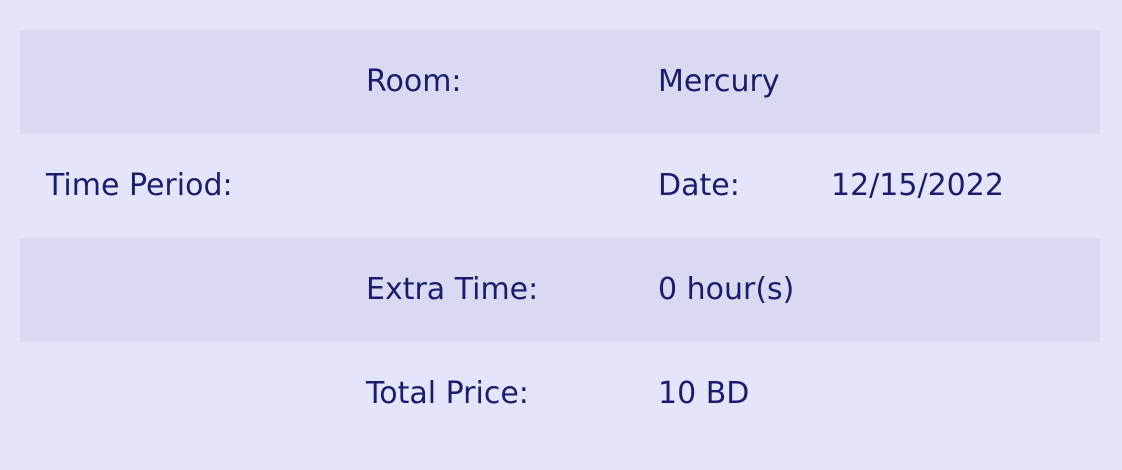 The image size is (1122, 470). Describe the element at coordinates (447, 393) in the screenshot. I see `total-price-label: Total Price:` at that location.